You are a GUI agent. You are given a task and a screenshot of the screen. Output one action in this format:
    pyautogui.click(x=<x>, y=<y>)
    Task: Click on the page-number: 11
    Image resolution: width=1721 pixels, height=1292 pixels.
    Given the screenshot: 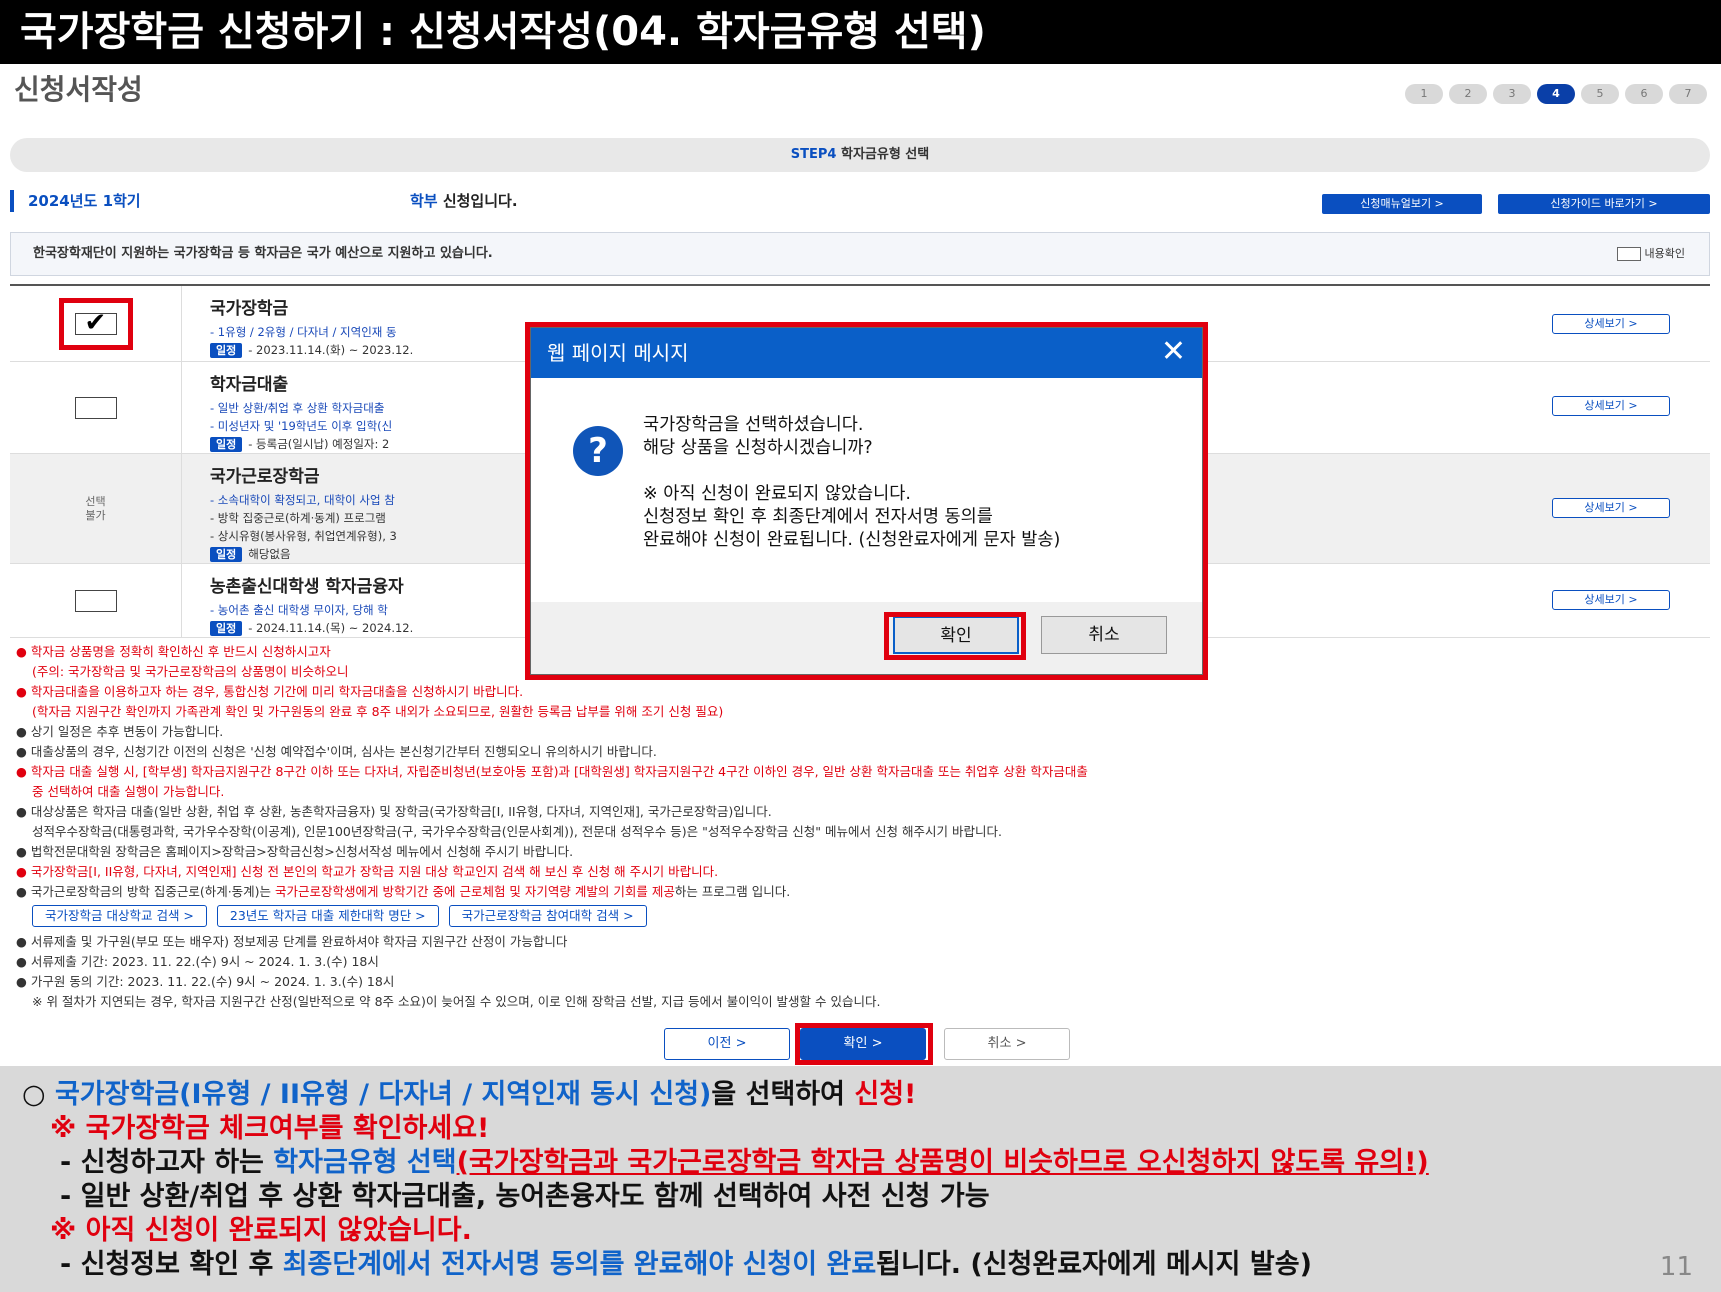 What is the action you would take?
    pyautogui.click(x=1676, y=1267)
    